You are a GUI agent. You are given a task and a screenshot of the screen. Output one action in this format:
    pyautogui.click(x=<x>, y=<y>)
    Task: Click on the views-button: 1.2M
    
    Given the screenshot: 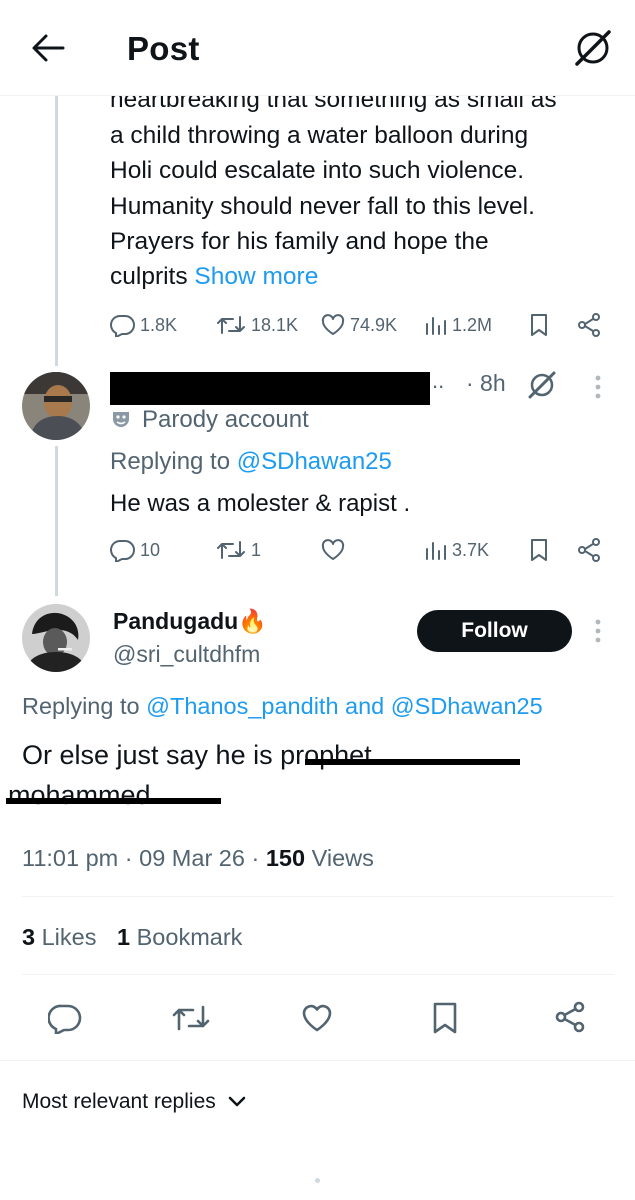 What is the action you would take?
    pyautogui.click(x=458, y=325)
    